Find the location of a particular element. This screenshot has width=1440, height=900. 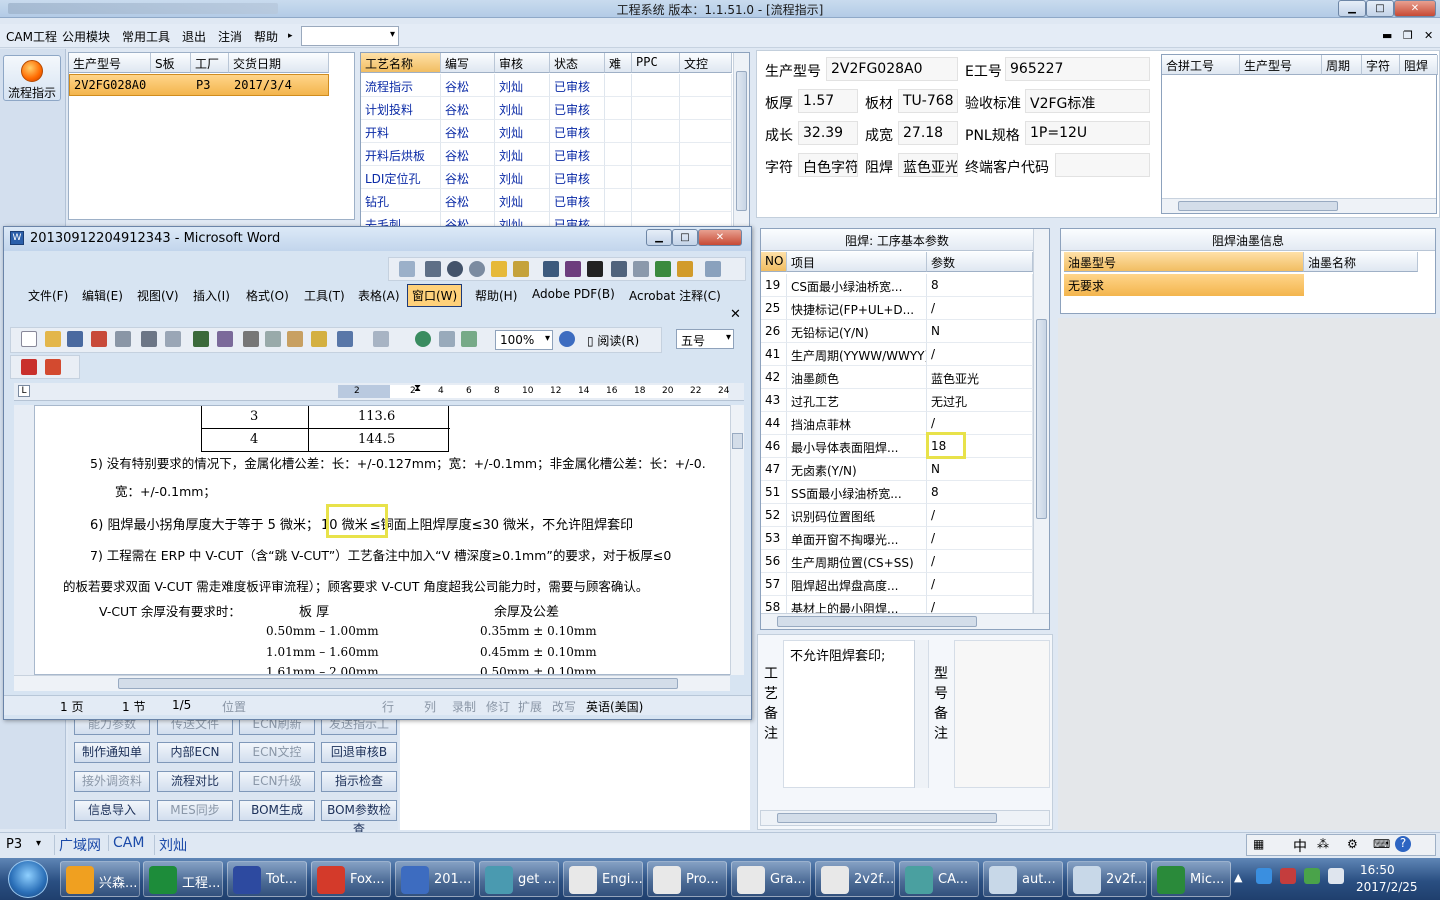

col-header: 油墨型号 is located at coordinates (1184, 262).